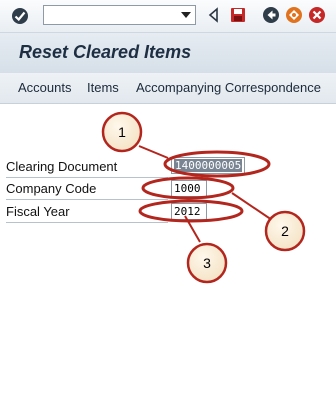  I want to click on callout-connector, so click(153, 152).